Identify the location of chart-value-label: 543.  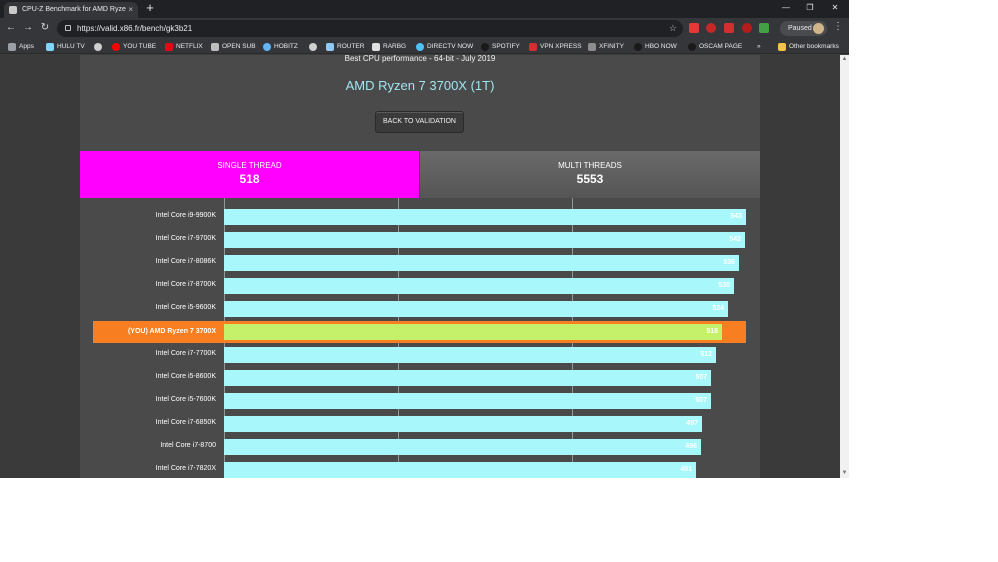
(736, 216).